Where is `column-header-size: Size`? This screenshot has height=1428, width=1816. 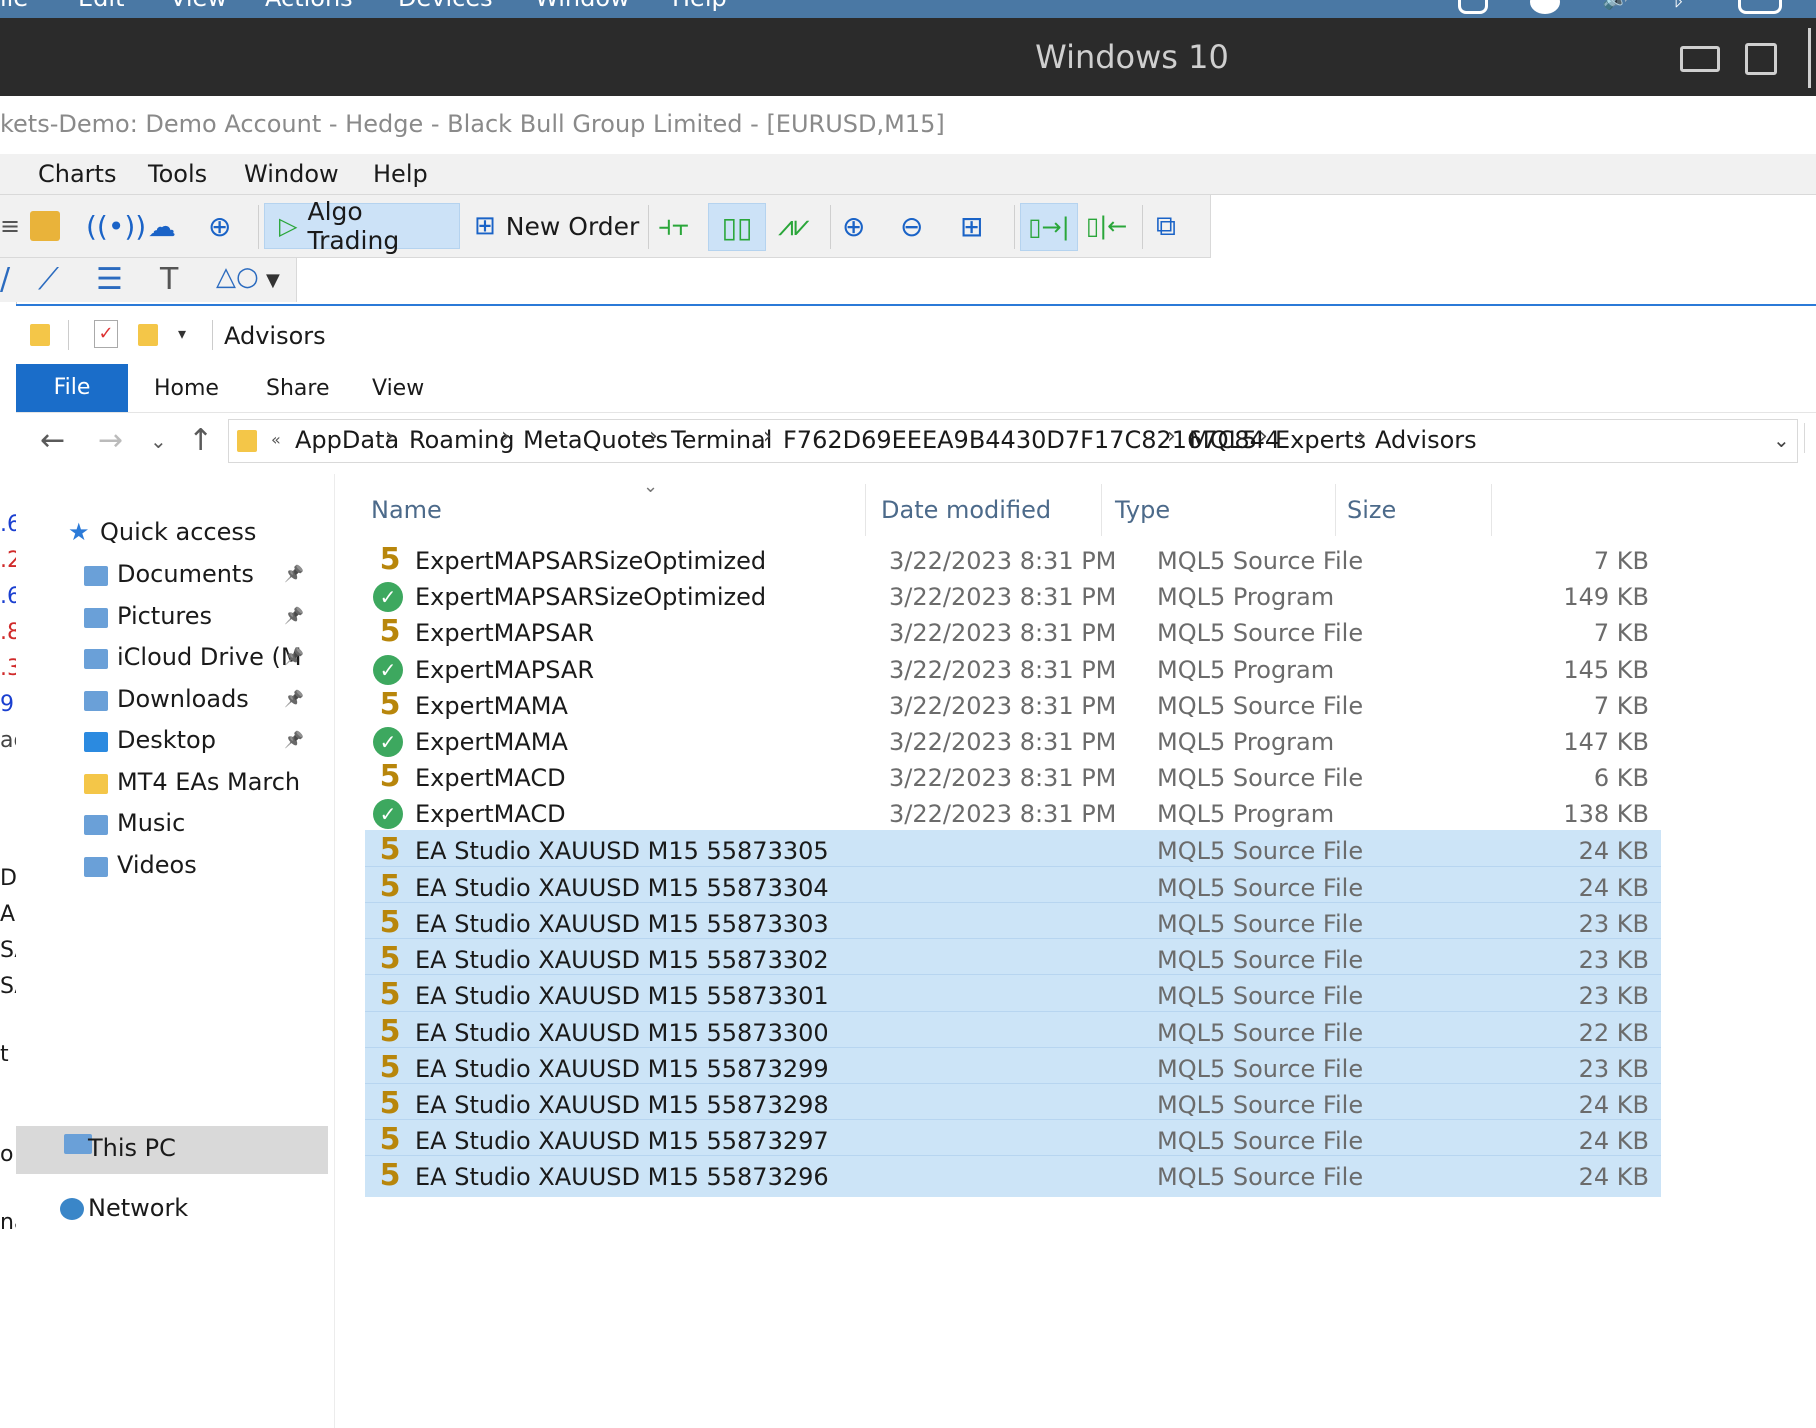 column-header-size: Size is located at coordinates (1371, 510).